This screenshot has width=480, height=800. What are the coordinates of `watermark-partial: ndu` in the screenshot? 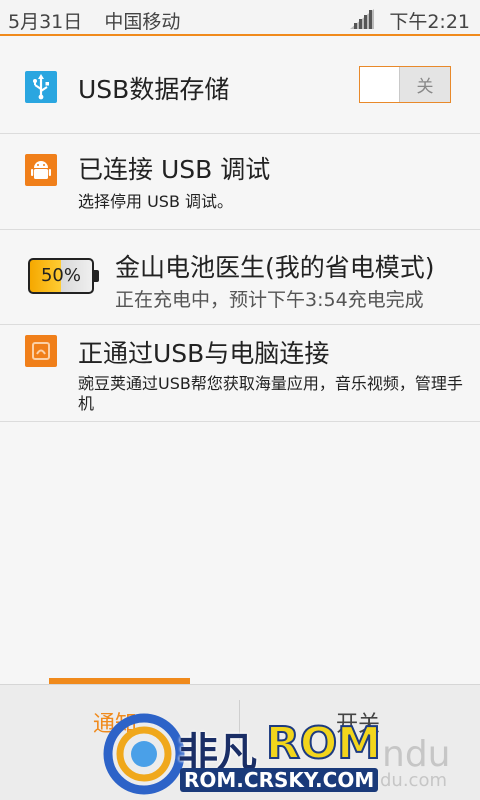 It's located at (416, 754).